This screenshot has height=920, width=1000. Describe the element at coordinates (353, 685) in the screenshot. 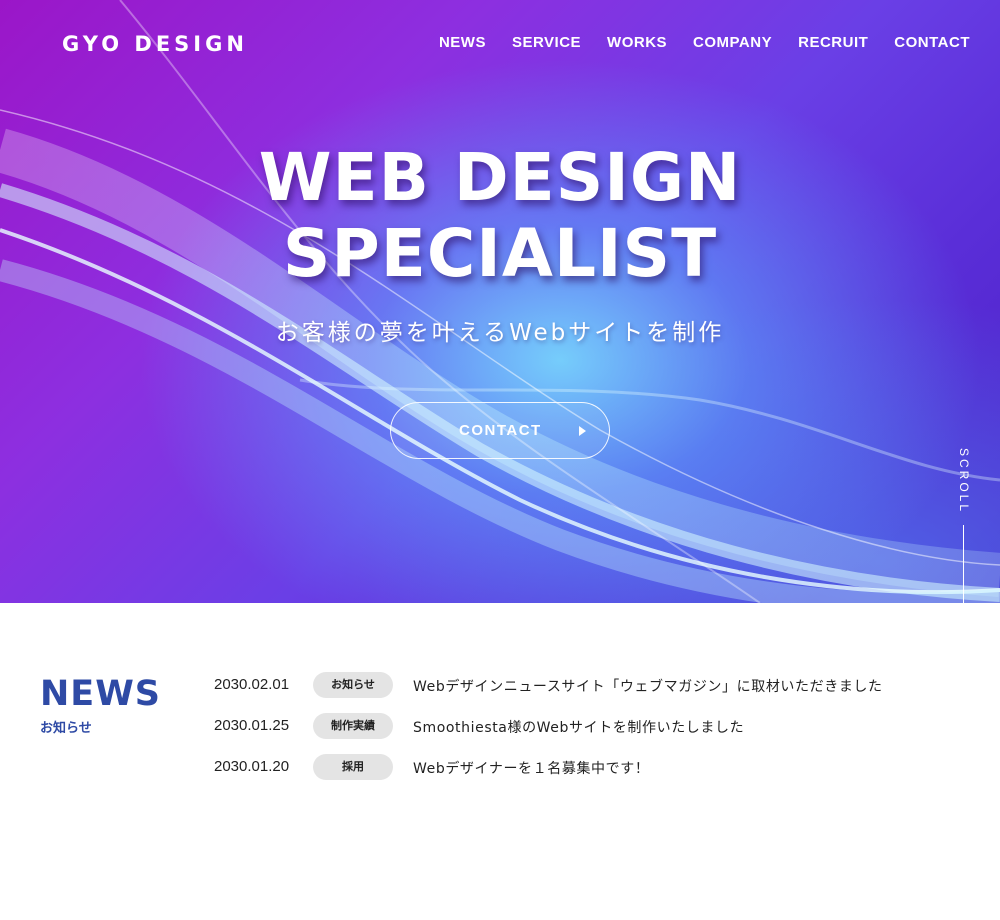

I see `news-category-badge: お知らせ` at that location.